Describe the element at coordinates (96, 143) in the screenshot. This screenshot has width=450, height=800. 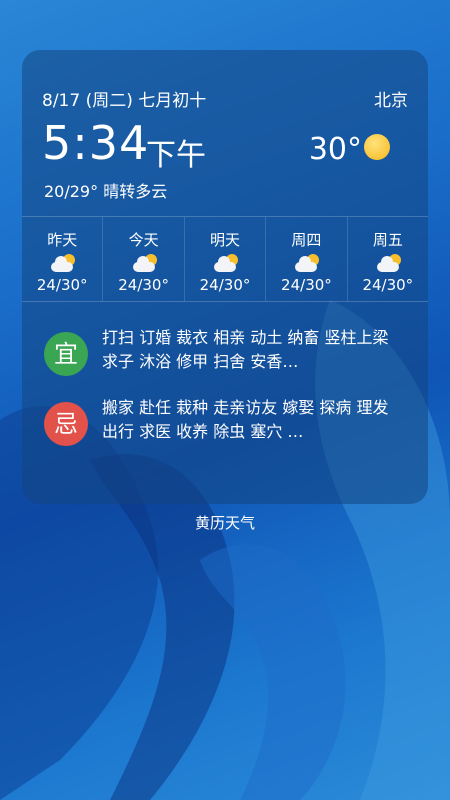
I see `clock-time: 5:34` at that location.